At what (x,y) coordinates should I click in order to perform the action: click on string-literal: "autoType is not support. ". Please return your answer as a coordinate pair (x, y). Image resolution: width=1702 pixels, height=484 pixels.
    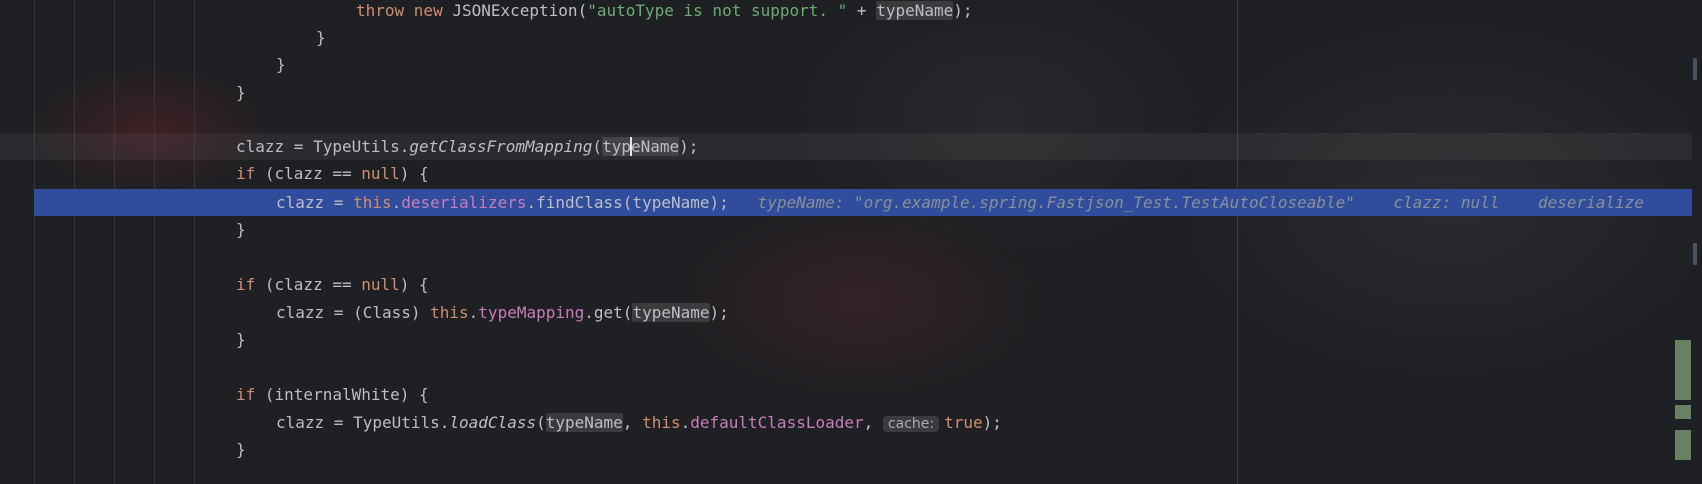
    Looking at the image, I should click on (717, 10).